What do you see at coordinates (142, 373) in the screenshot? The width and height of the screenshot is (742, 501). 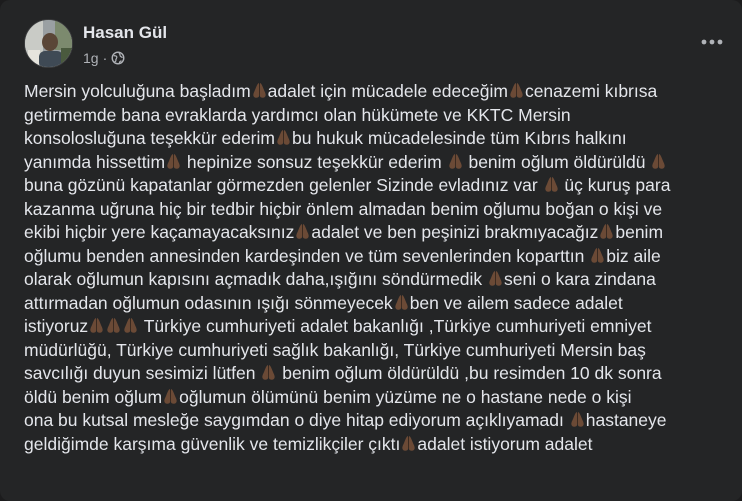 I see `post-text-segment: savcılığı duyun sesimizi lütfen` at bounding box center [142, 373].